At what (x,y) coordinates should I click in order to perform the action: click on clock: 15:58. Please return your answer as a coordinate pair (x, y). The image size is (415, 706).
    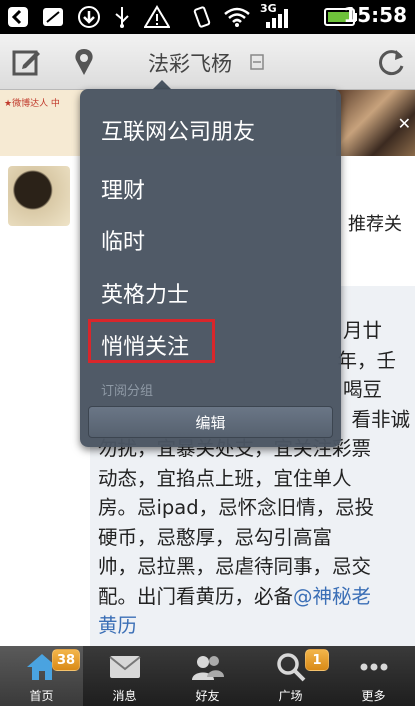
    Looking at the image, I should click on (375, 15).